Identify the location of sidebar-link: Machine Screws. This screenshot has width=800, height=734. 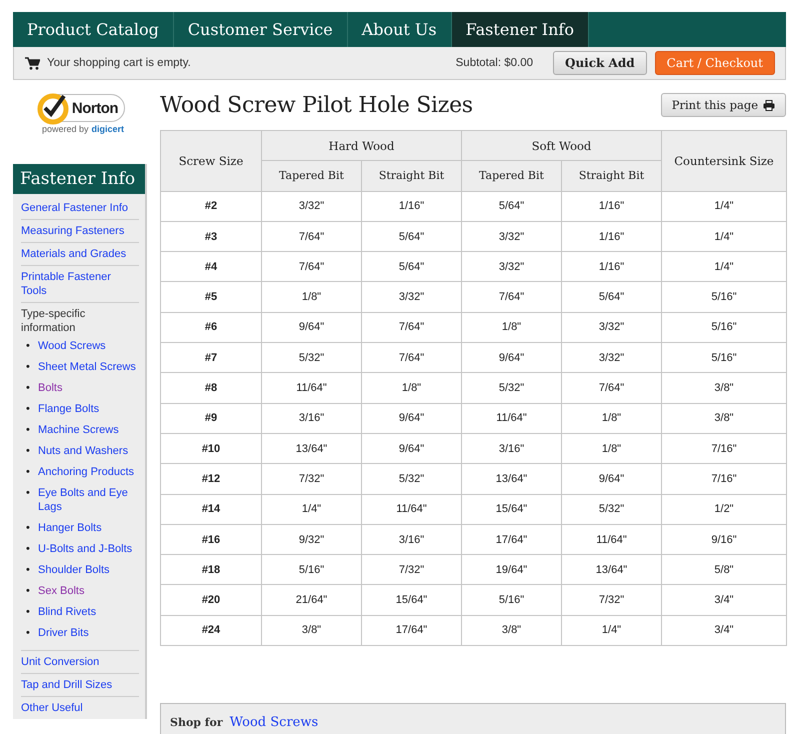
(78, 430).